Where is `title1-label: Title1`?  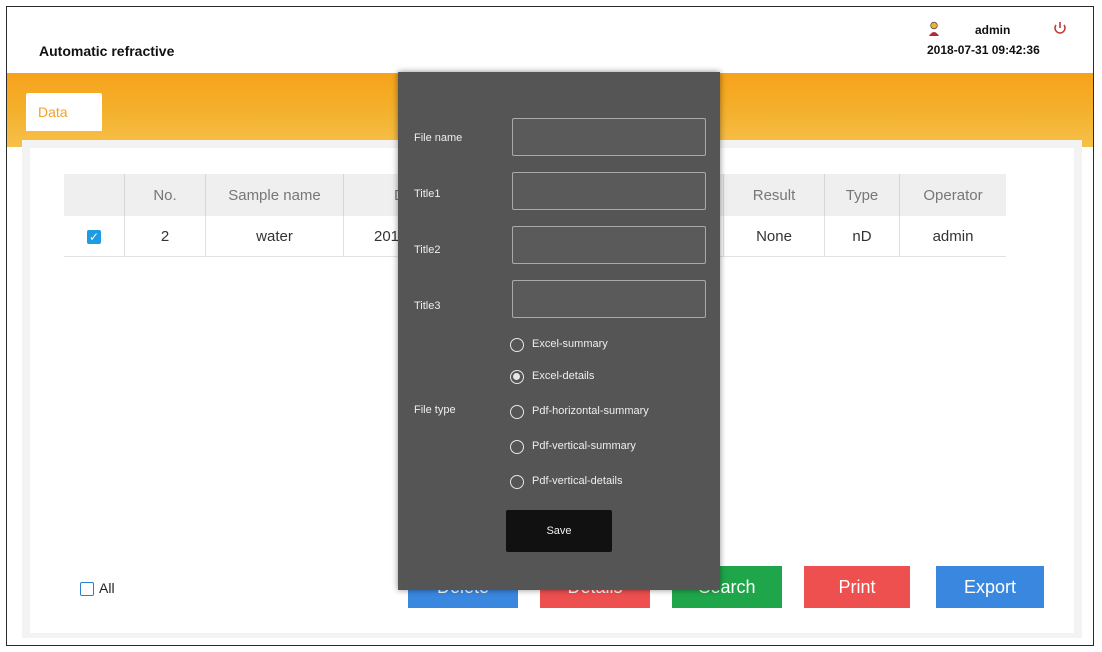 title1-label: Title1 is located at coordinates (427, 194).